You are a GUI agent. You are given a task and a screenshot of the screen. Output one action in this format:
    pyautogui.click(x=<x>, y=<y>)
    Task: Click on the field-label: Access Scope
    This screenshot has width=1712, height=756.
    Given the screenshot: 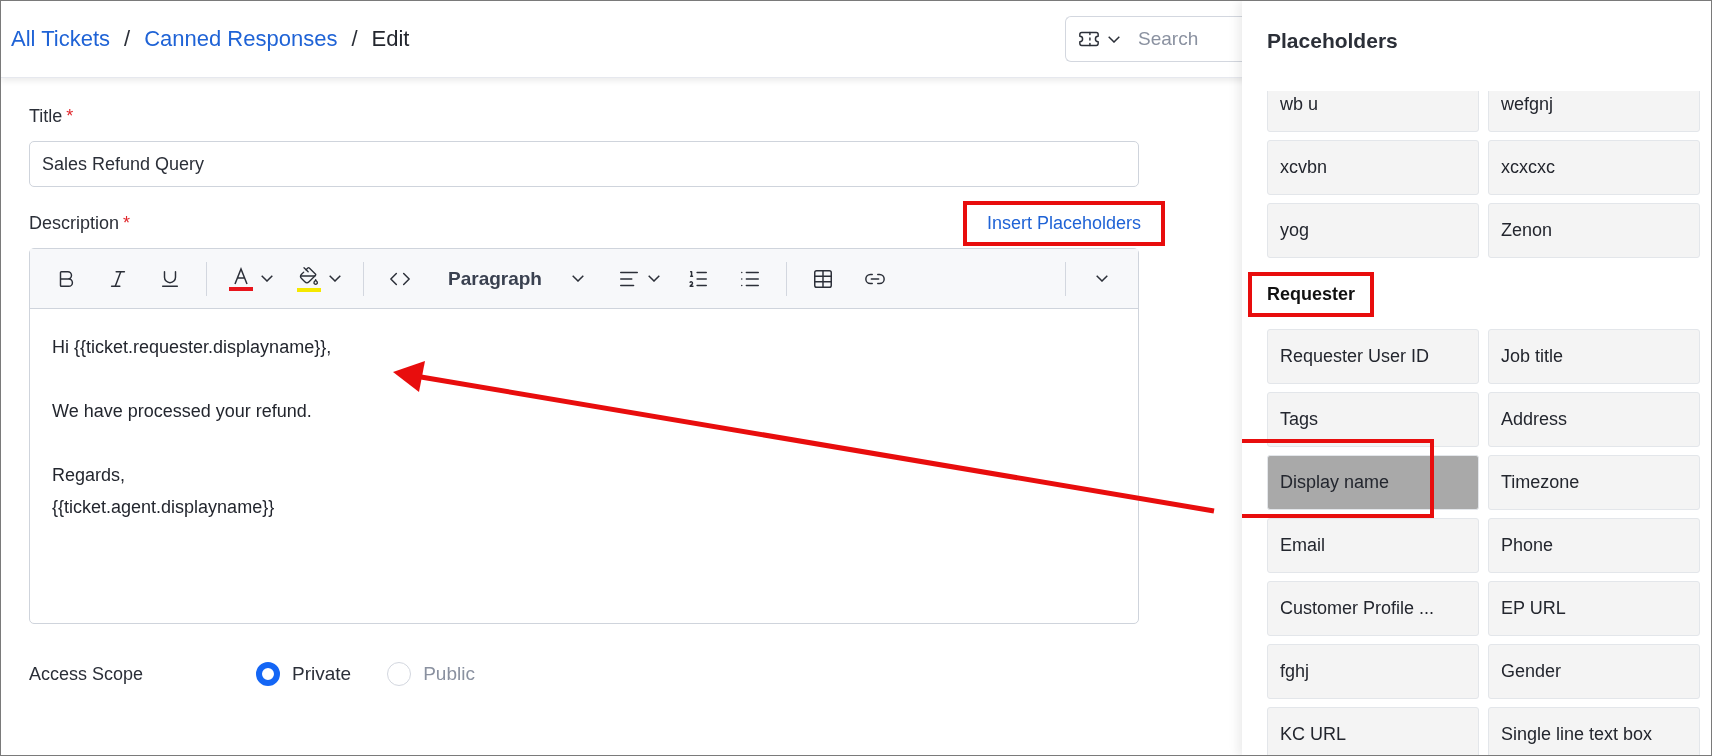 What is the action you would take?
    pyautogui.click(x=87, y=674)
    